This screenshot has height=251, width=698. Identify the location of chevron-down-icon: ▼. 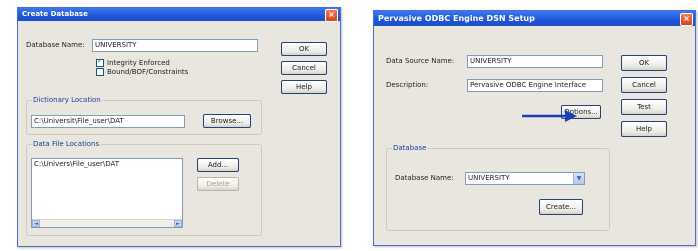
(578, 178).